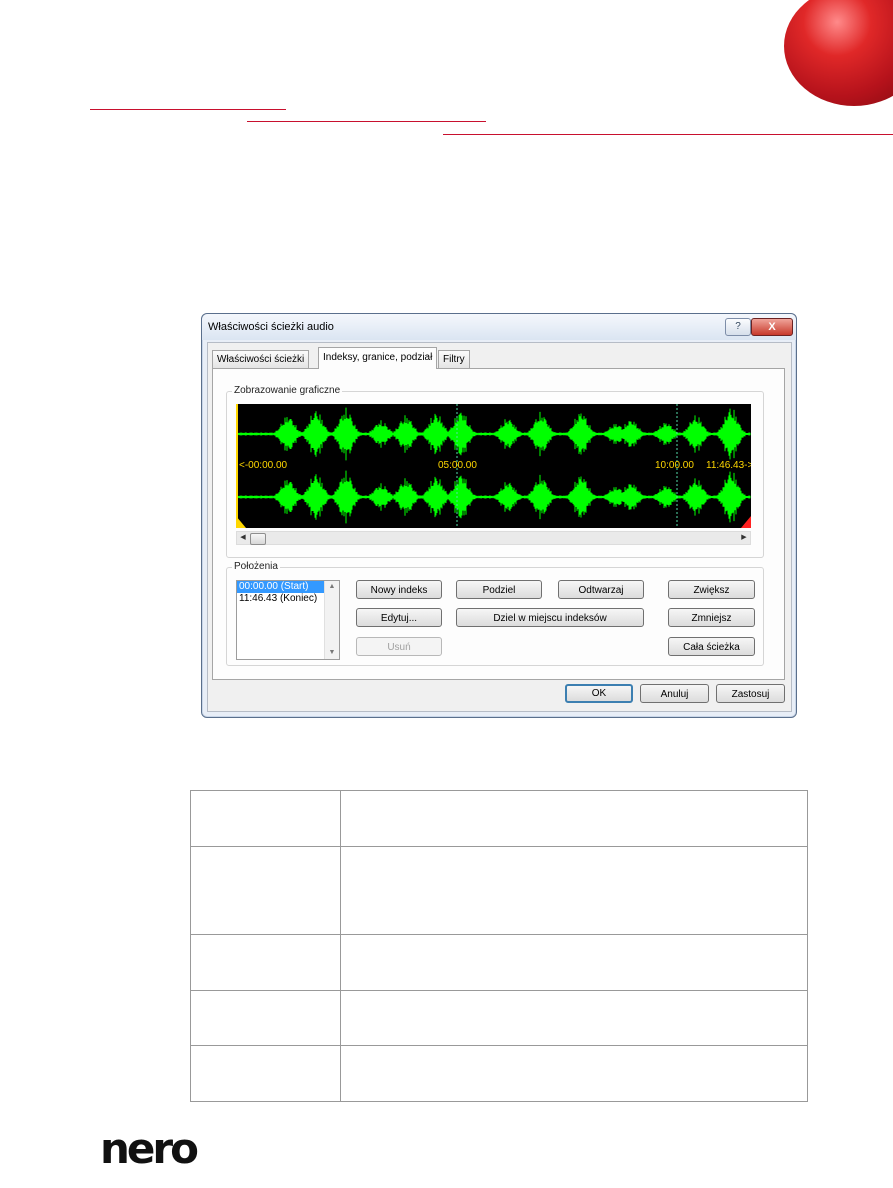 The image size is (893, 1188). What do you see at coordinates (499, 589) in the screenshot?
I see `split-button: Podziel` at bounding box center [499, 589].